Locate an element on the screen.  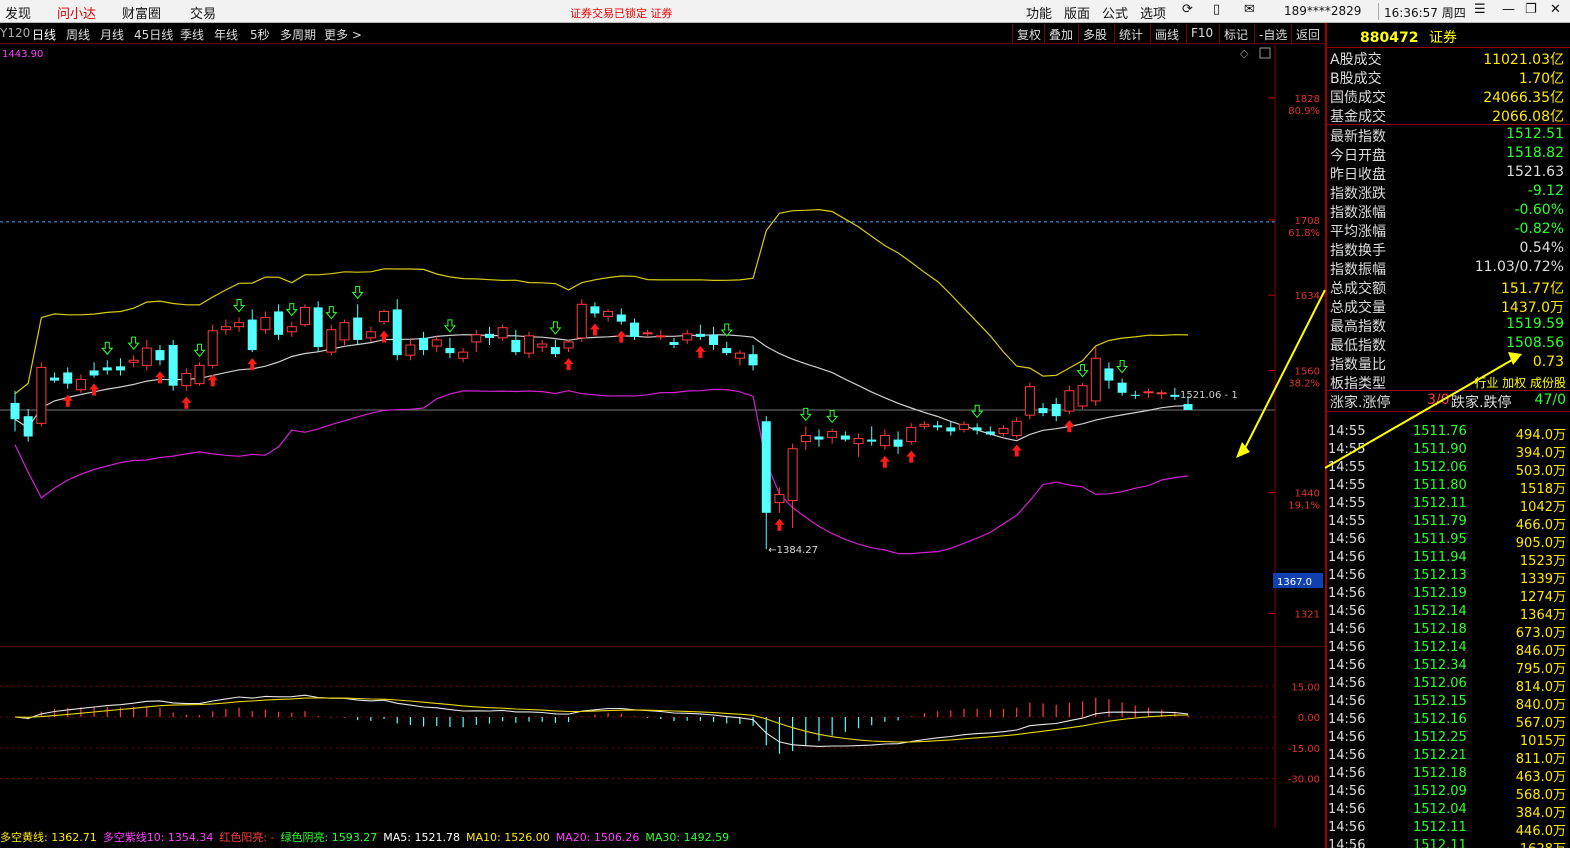
period-multi: 多周期 is located at coordinates (298, 34).